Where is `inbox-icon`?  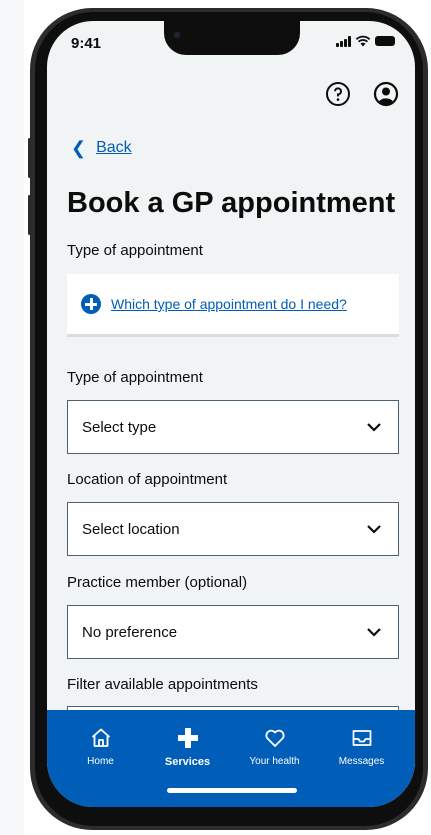 inbox-icon is located at coordinates (361, 738).